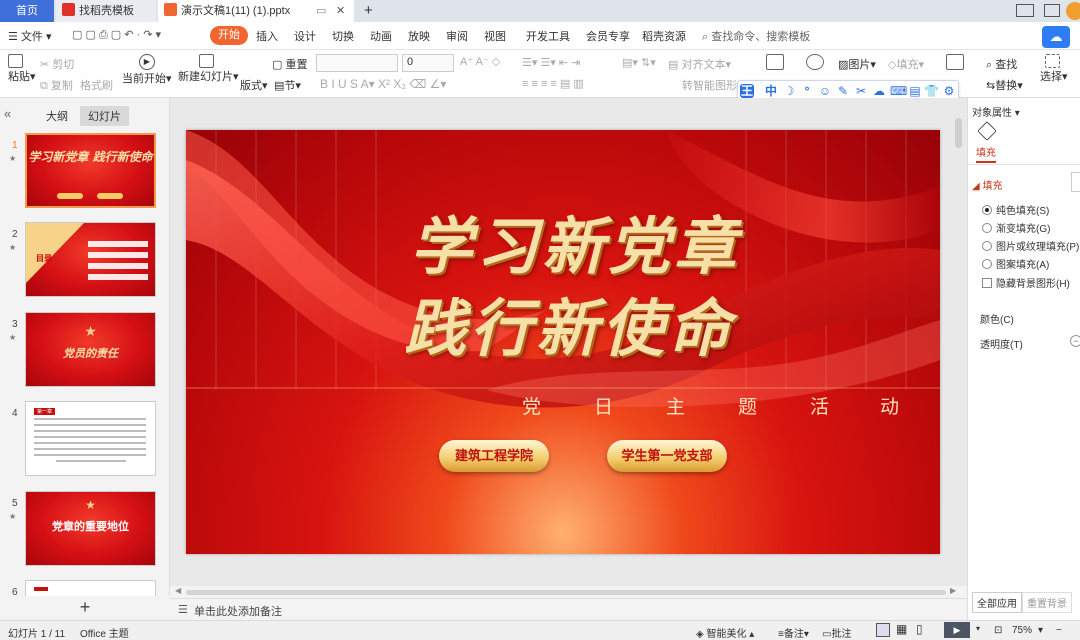 This screenshot has width=1080, height=640. What do you see at coordinates (776, 62) in the screenshot?
I see `textbox-icon` at bounding box center [776, 62].